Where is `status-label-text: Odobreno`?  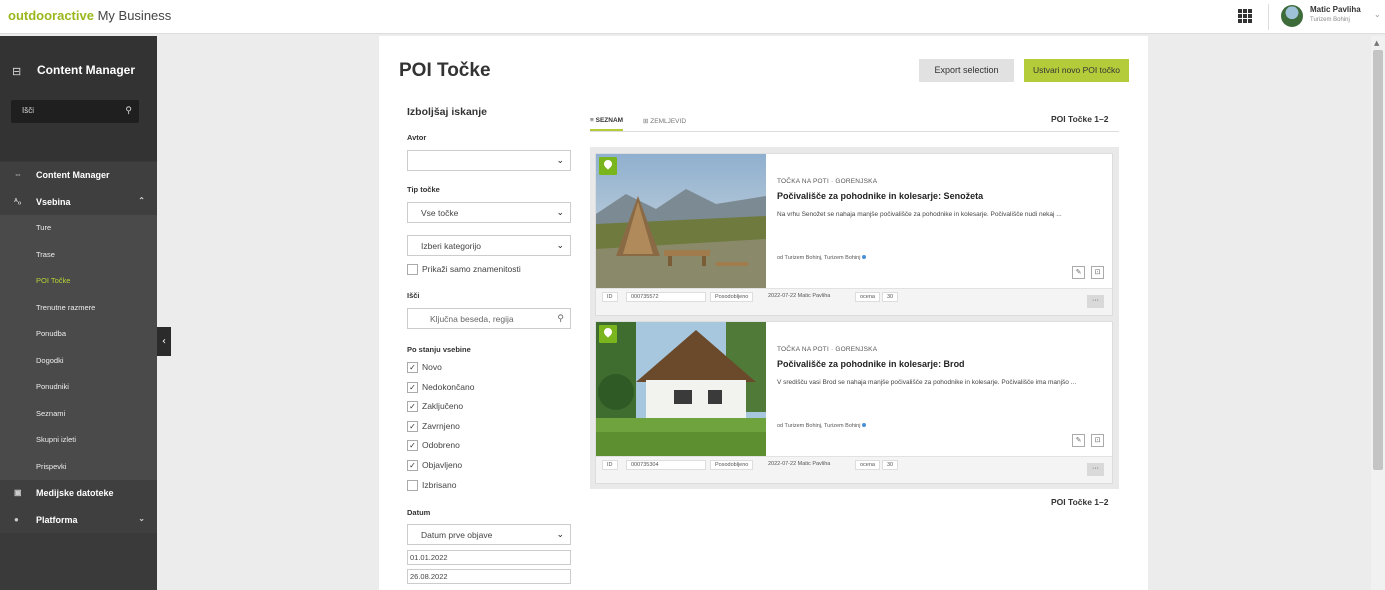 status-label-text: Odobreno is located at coordinates (441, 445).